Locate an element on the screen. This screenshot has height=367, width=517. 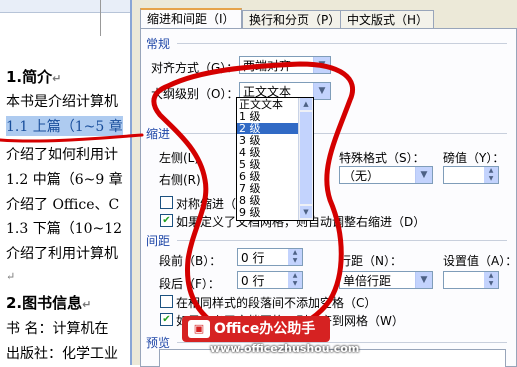
no-space-same-style-checkbox is located at coordinates (166, 301).